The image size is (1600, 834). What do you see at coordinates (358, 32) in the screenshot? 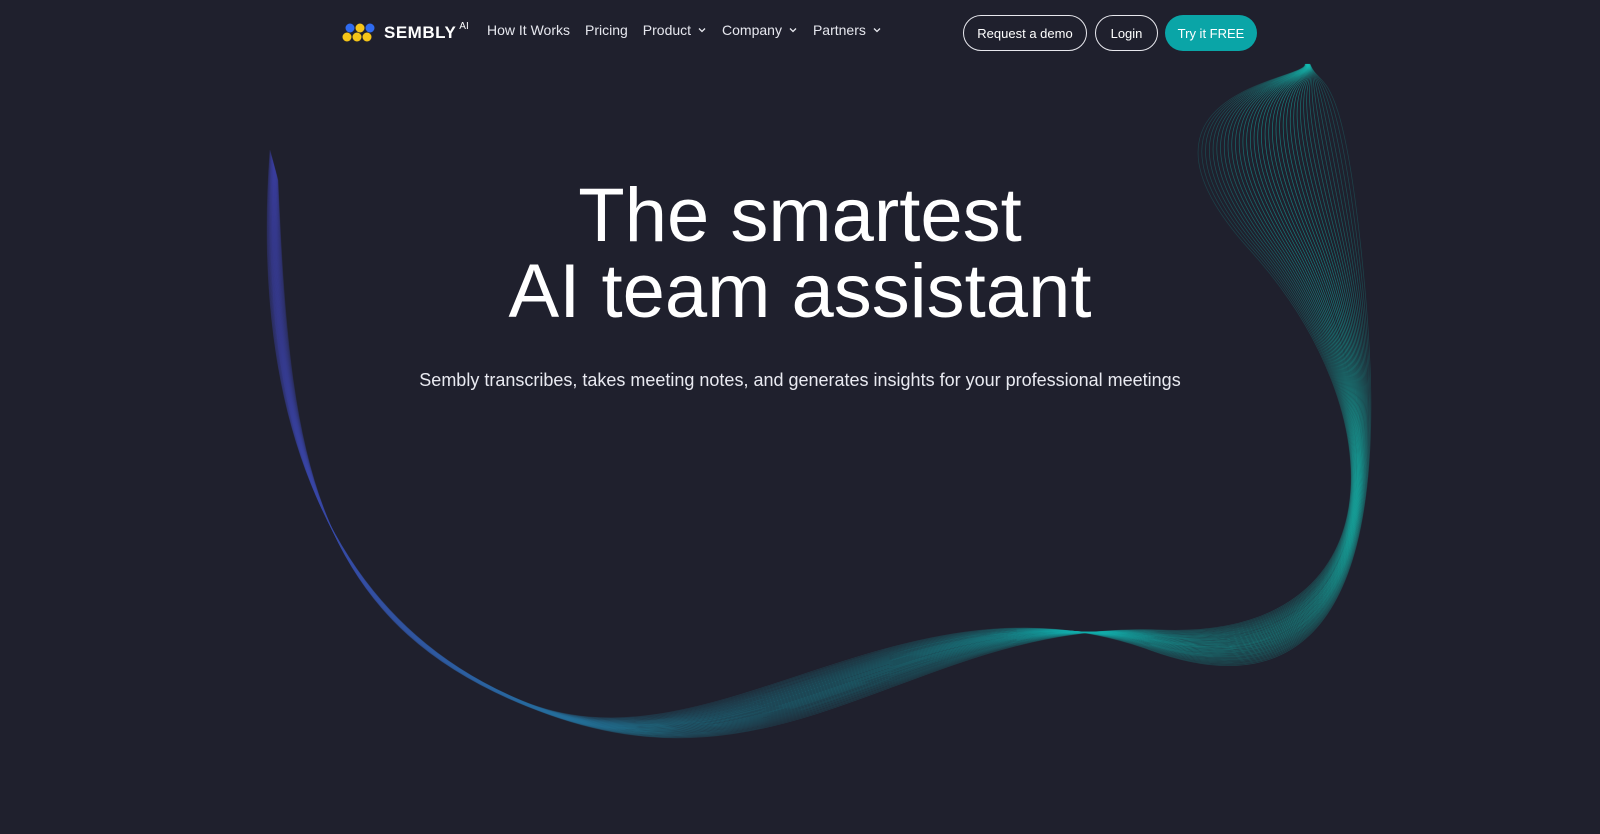
I see `sembly-logo-icon` at bounding box center [358, 32].